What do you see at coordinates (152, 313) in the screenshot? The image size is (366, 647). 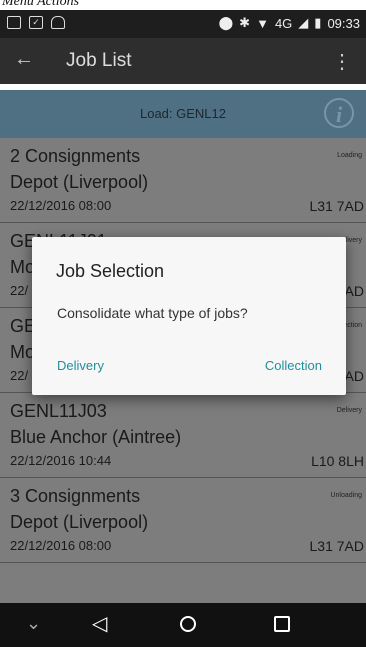 I see `dialog-message: Consolidate what type of jobs?` at bounding box center [152, 313].